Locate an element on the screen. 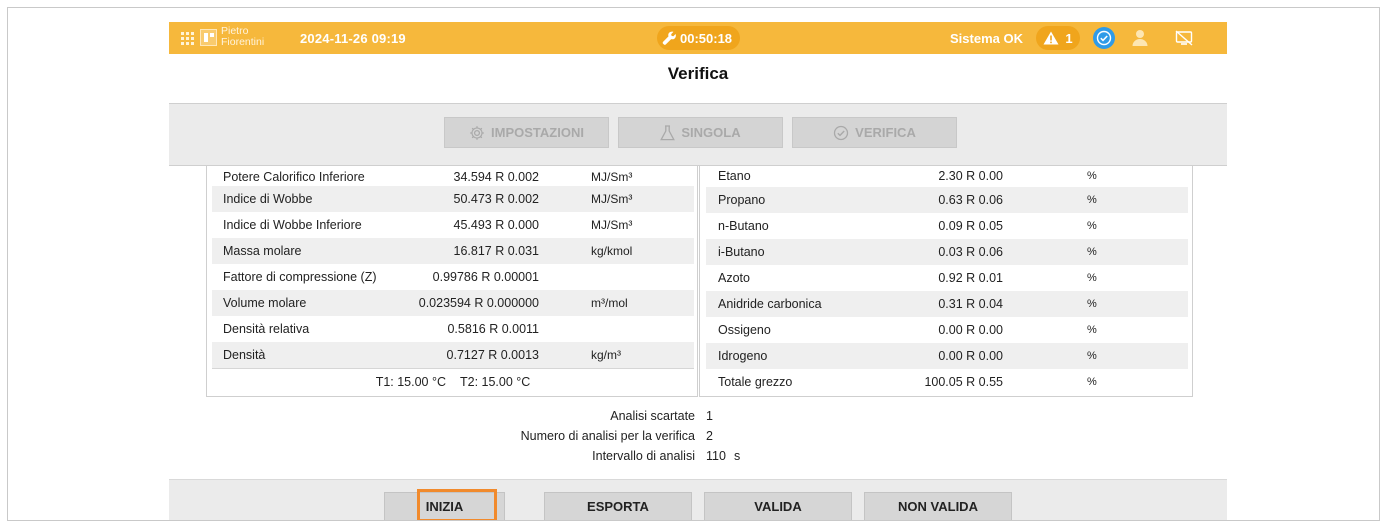  brand-logo: Pietro Fiorentini is located at coordinates (232, 37).